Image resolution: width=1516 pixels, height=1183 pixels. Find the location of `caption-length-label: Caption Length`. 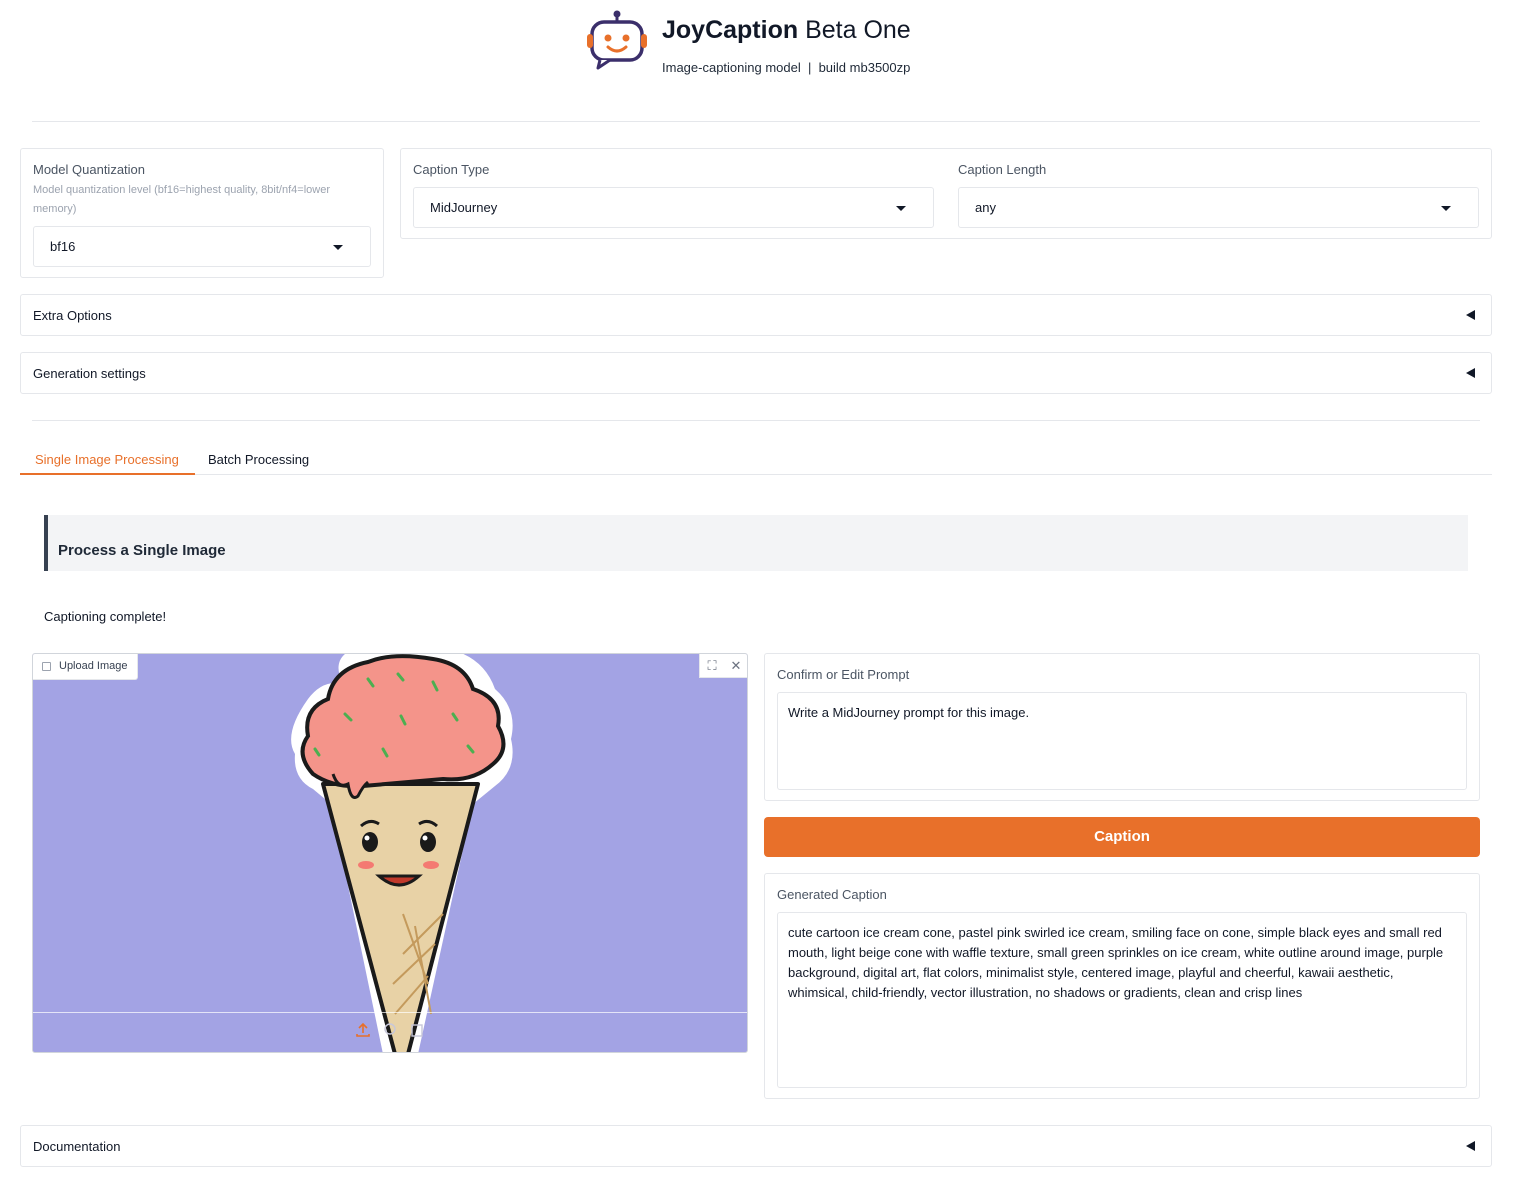

caption-length-label: Caption Length is located at coordinates (1002, 169).